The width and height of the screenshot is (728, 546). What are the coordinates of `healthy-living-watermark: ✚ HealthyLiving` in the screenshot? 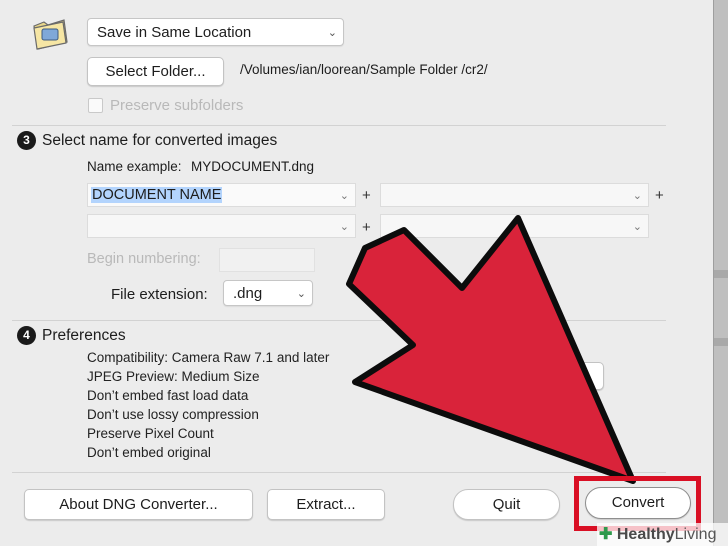 It's located at (662, 534).